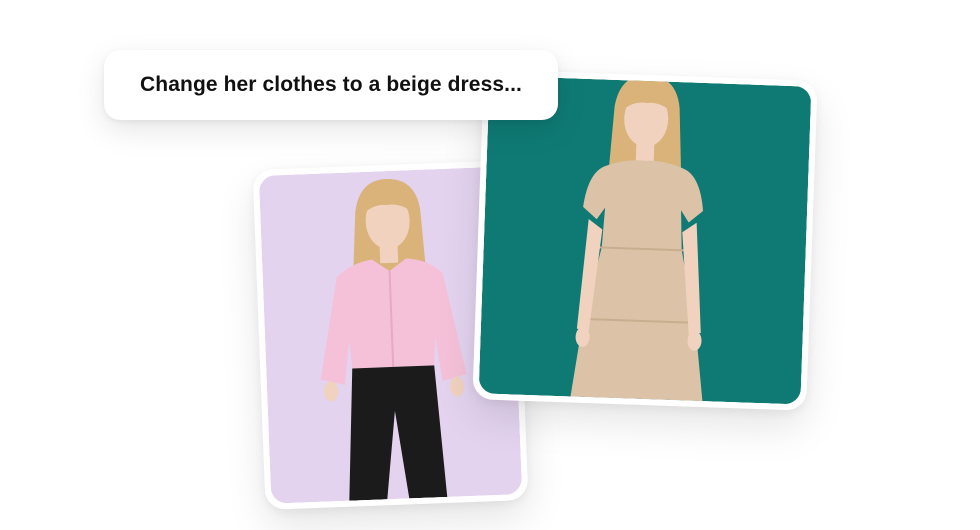  Describe the element at coordinates (389, 254) in the screenshot. I see `before-neck` at that location.